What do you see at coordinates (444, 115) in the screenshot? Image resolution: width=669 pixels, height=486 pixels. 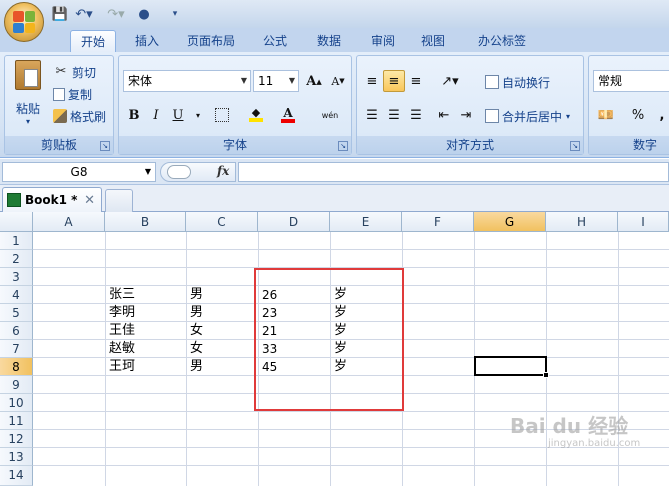 I see `decrease-indent-button: ⇤` at bounding box center [444, 115].